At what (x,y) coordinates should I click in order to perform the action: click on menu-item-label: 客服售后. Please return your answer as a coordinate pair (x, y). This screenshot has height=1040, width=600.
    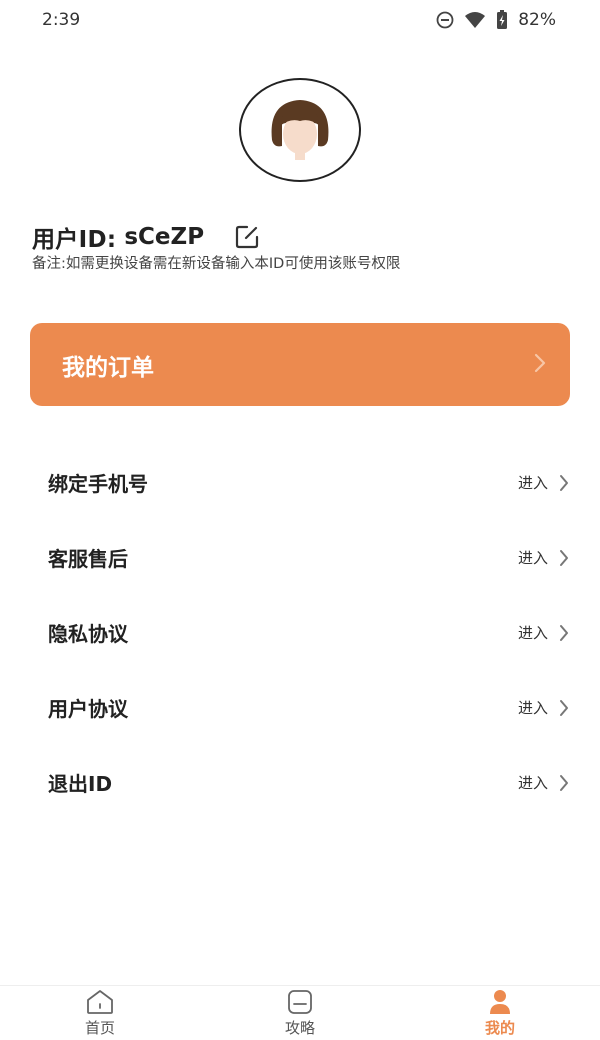
    Looking at the image, I should click on (88, 559).